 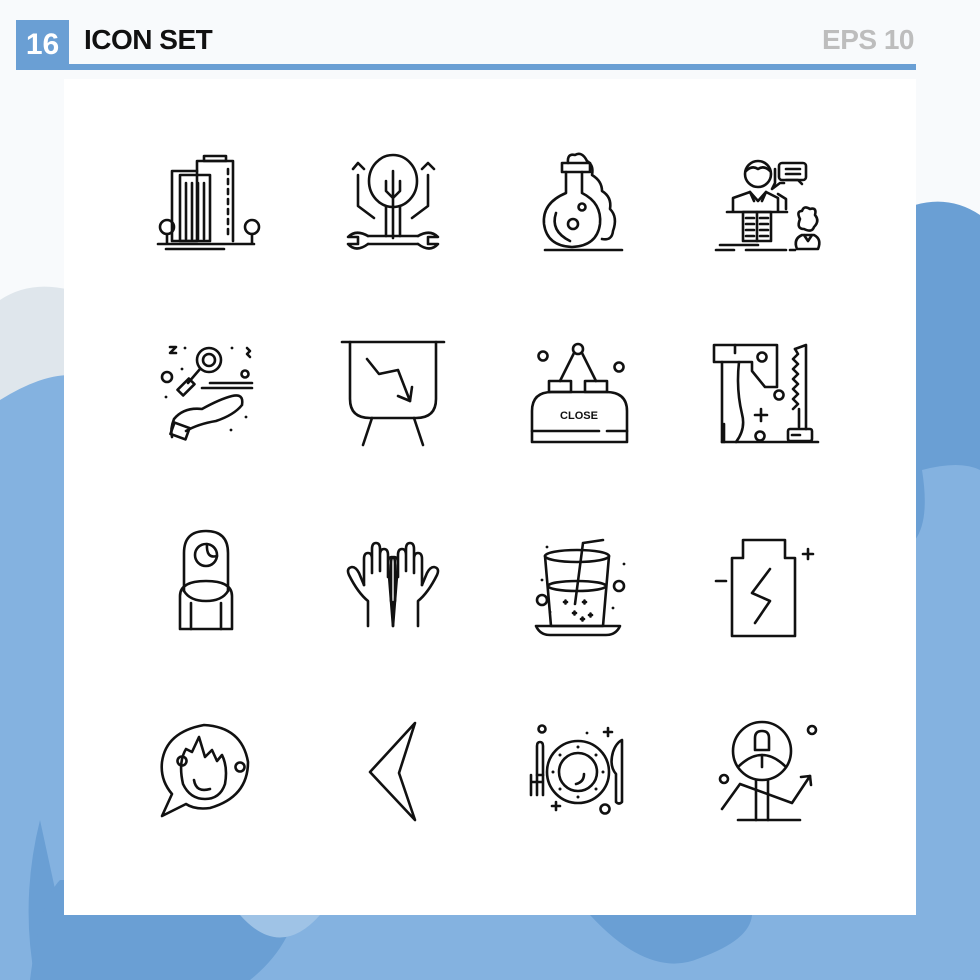 I want to click on icon-count-badge: 16, so click(x=42, y=45).